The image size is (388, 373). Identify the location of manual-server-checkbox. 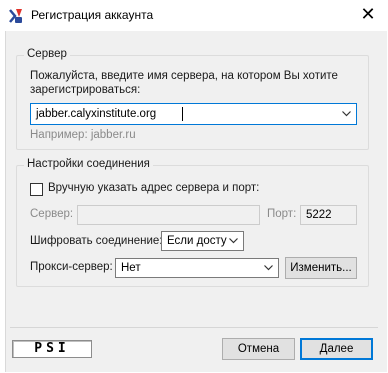
(36, 189).